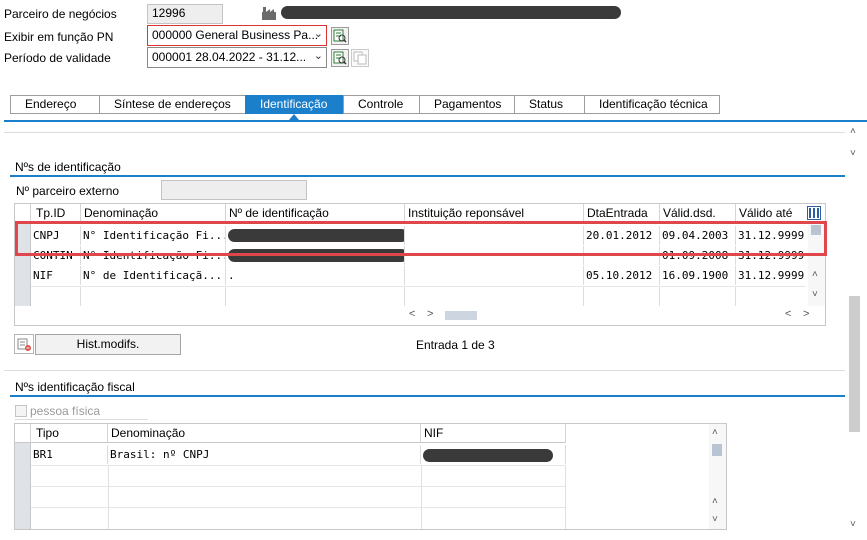 This screenshot has width=867, height=540. What do you see at coordinates (68, 191) in the screenshot?
I see `ext-partner-label: Nº parceiro externo` at bounding box center [68, 191].